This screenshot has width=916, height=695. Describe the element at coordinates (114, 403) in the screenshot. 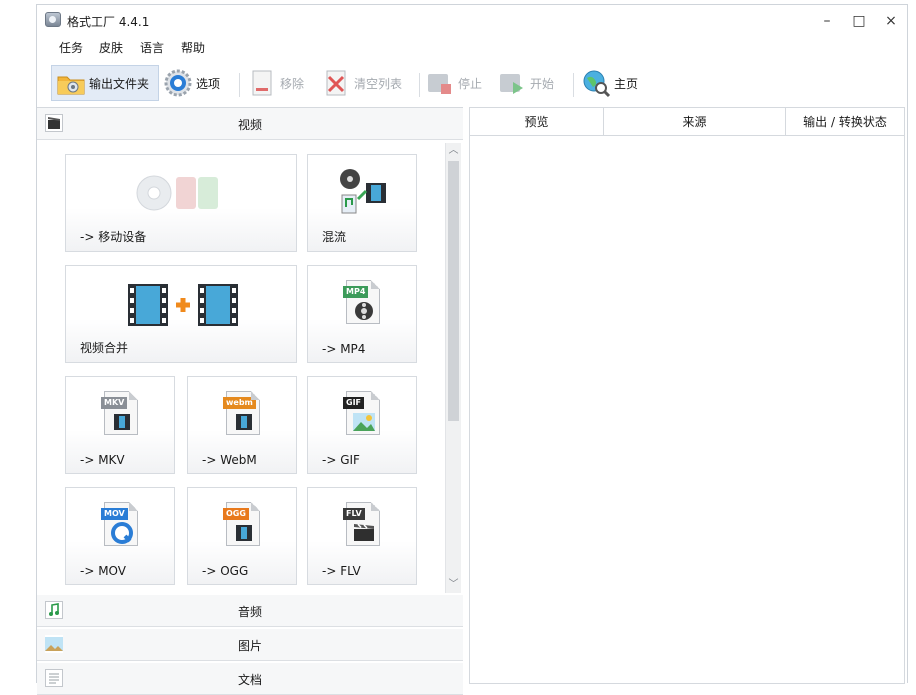

I see `format-tag: MKV` at that location.